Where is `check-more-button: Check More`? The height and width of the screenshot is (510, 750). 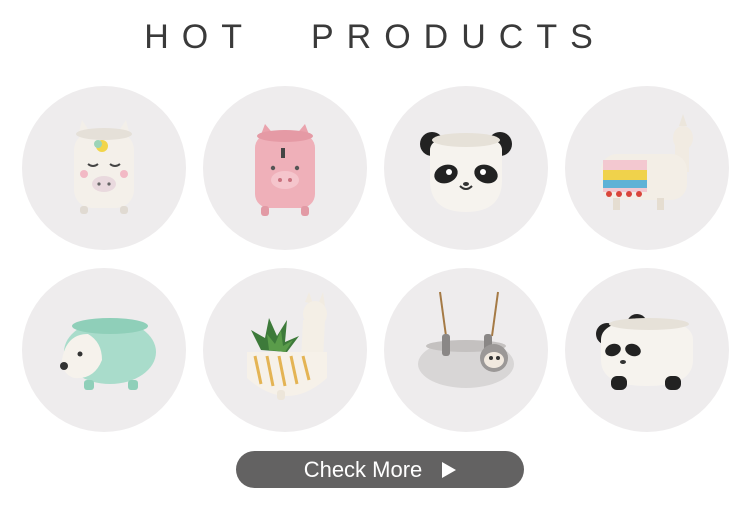 check-more-button: Check More is located at coordinates (380, 469).